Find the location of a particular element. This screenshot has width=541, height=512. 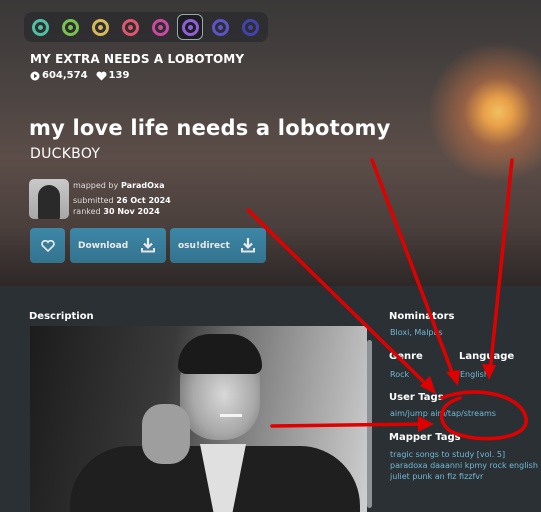

ranked-date: 30 Nov 2024 is located at coordinates (131, 211).